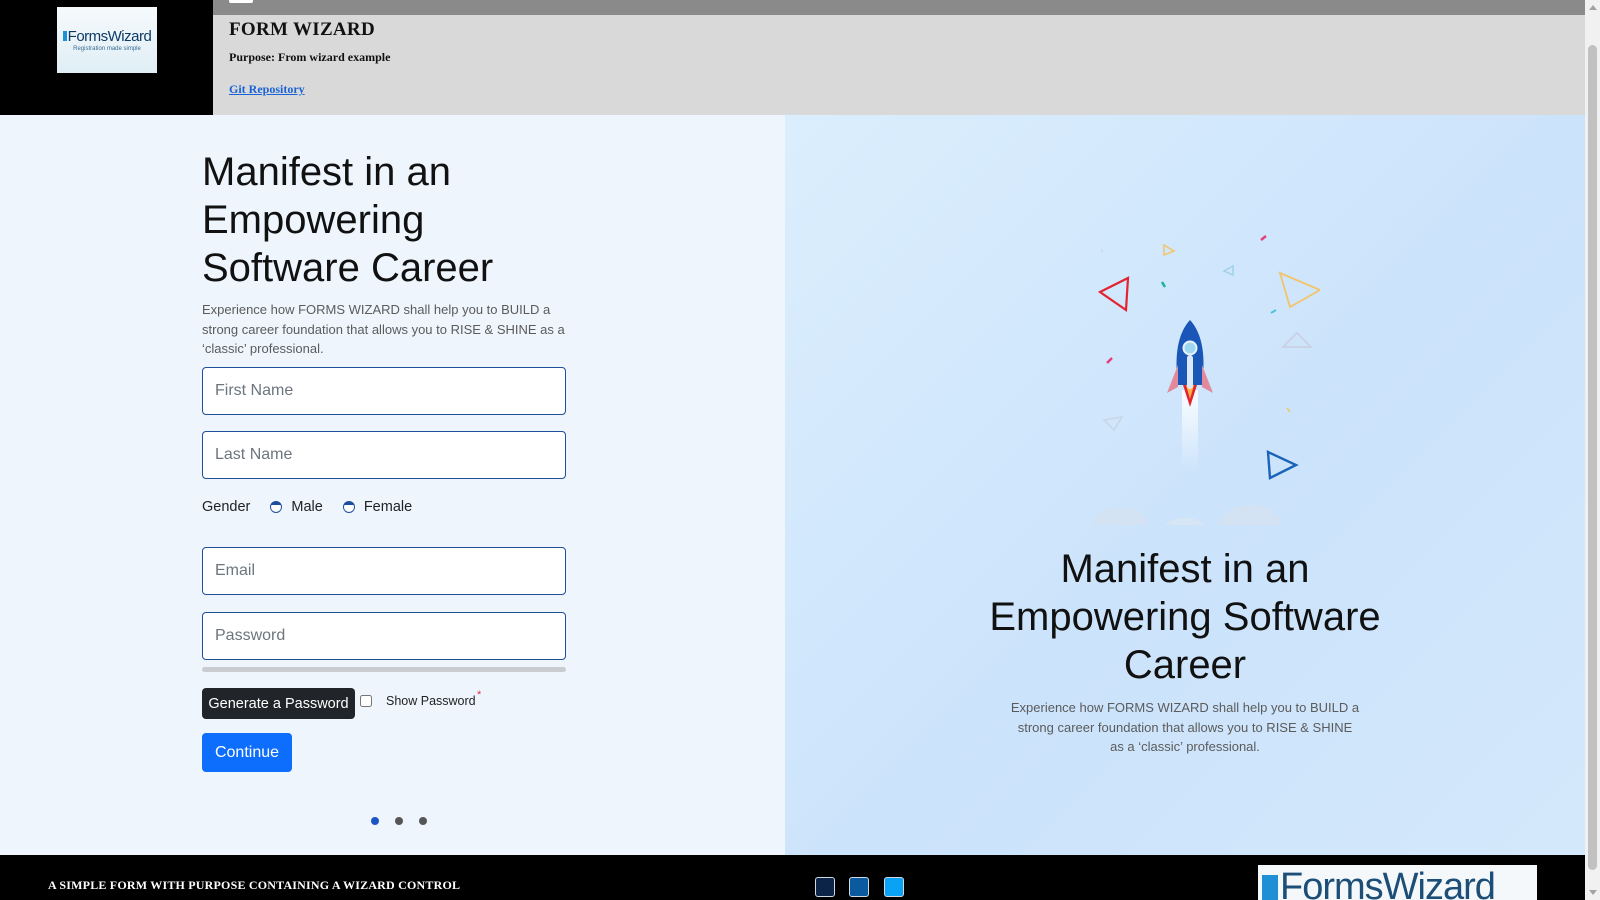 The height and width of the screenshot is (900, 1600). I want to click on triangle-red-icon, so click(1113, 294).